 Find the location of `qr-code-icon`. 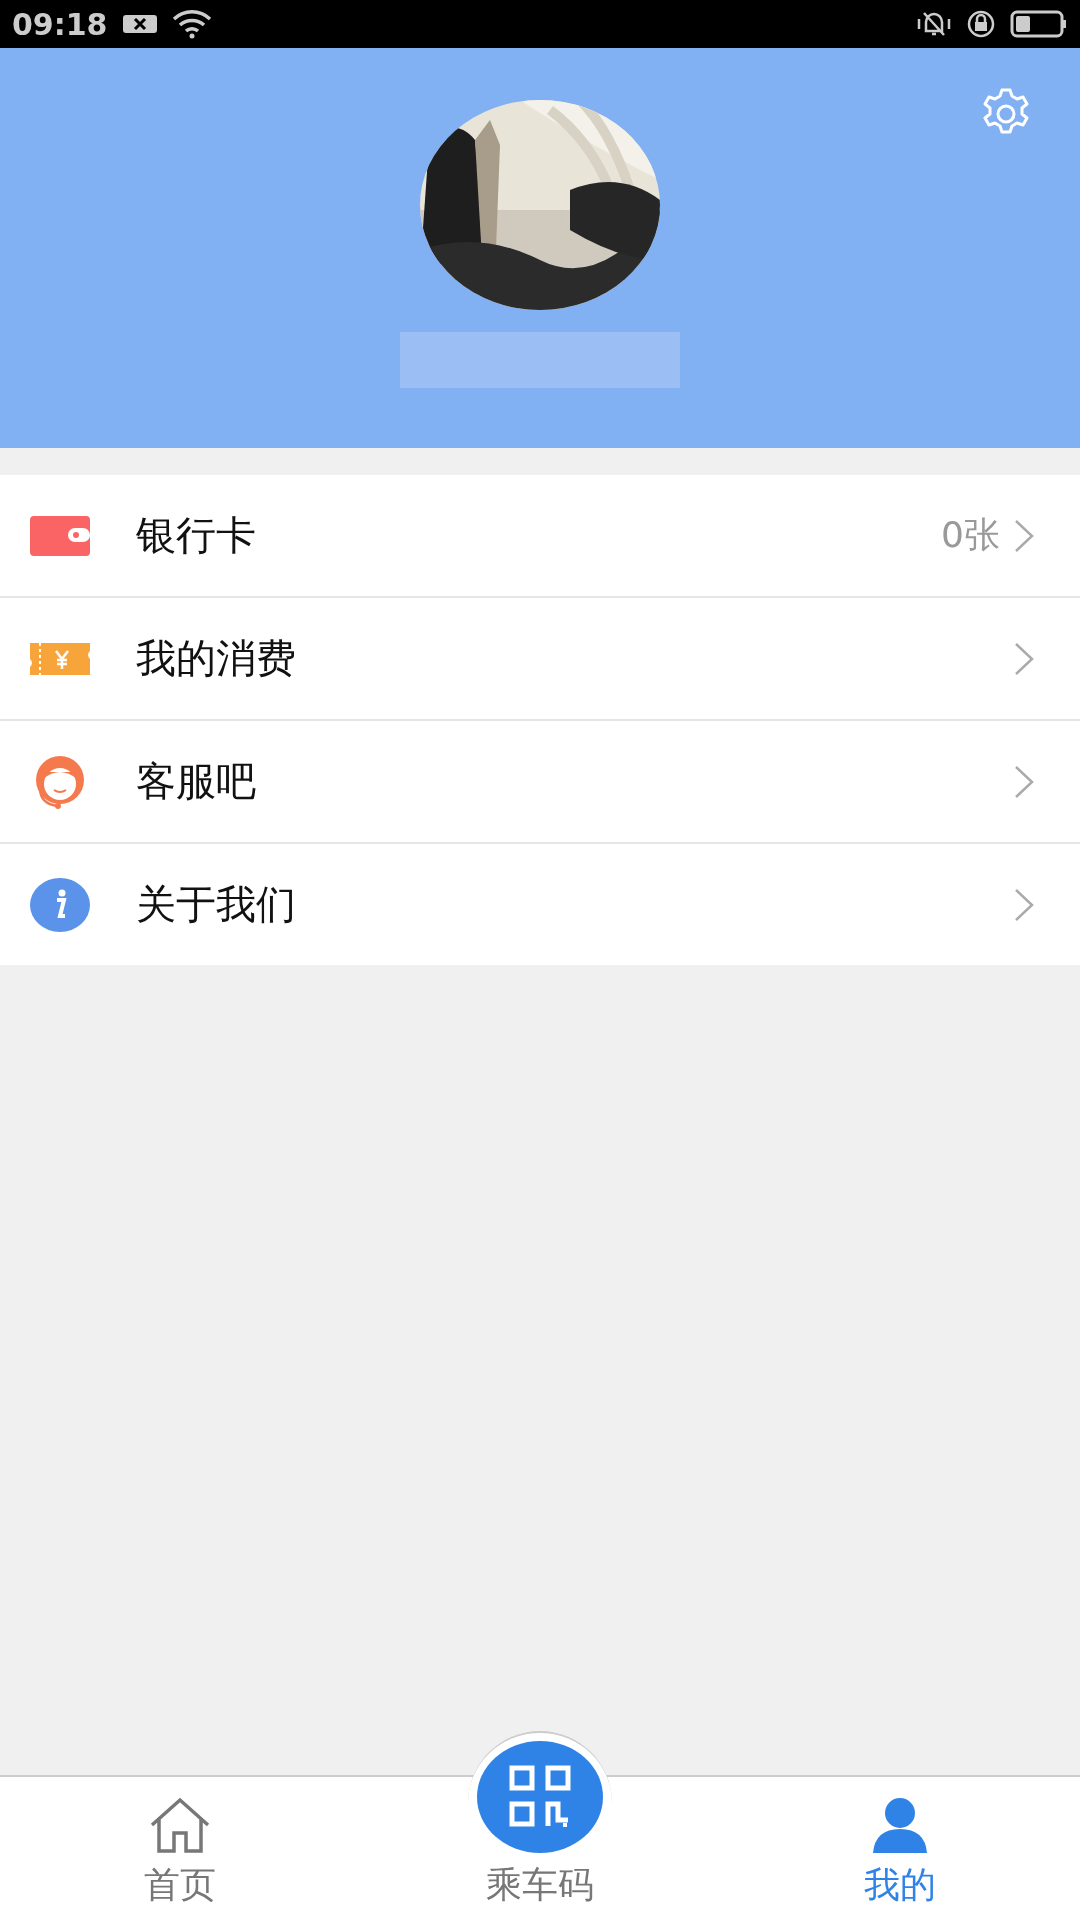

qr-code-icon is located at coordinates (540, 1797).